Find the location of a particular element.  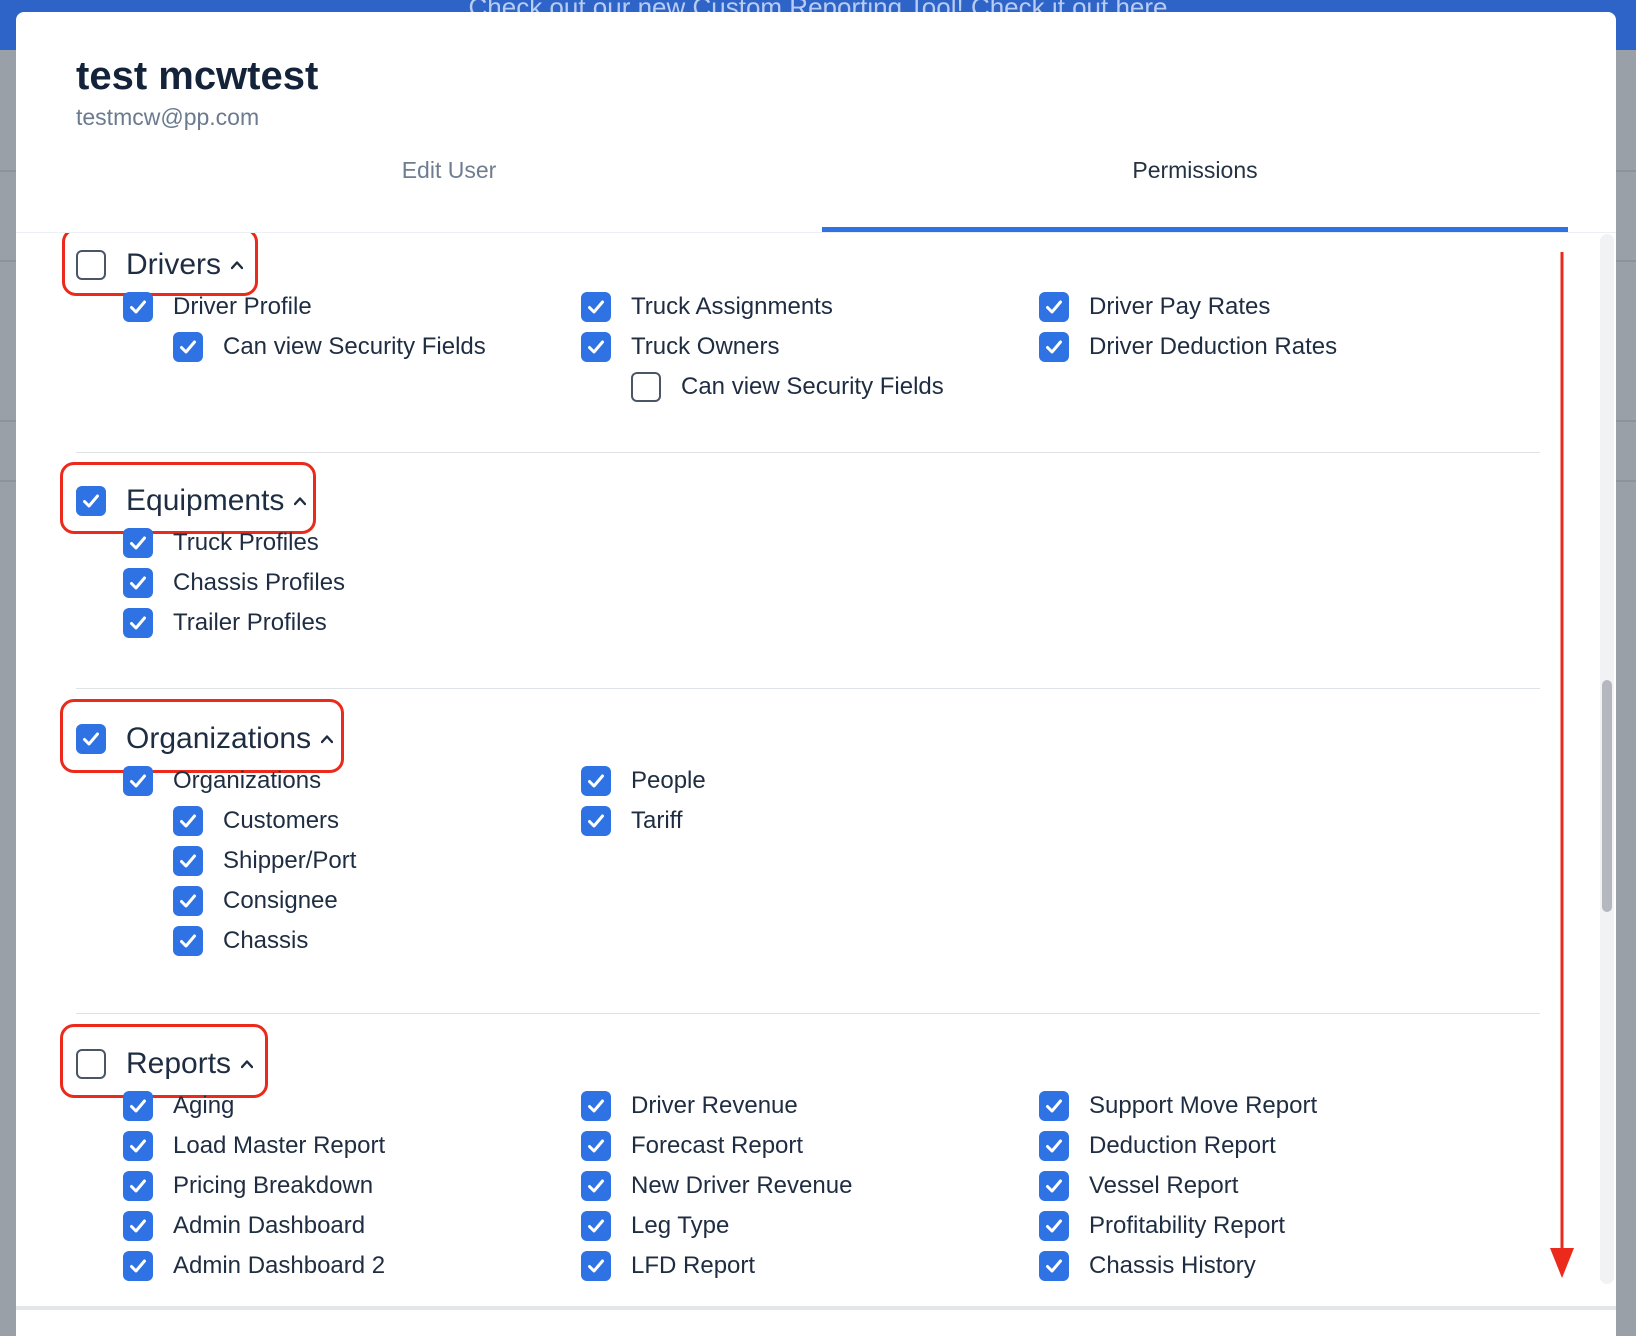

perm-organizations: Organizations is located at coordinates (222, 781).